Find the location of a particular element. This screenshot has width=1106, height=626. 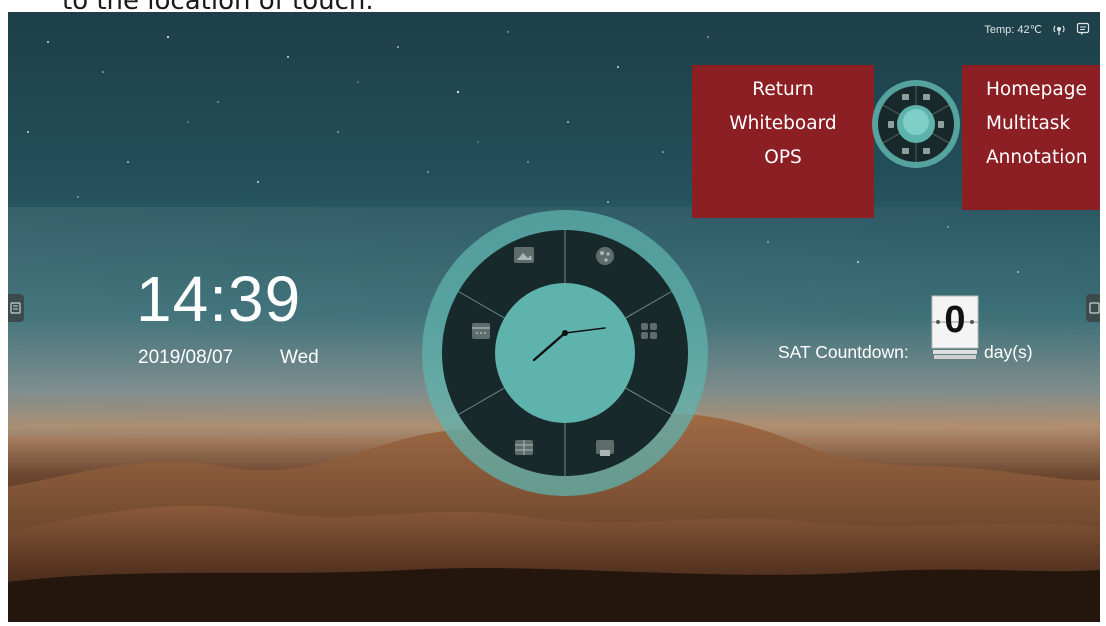

callout-multitask: Multitask is located at coordinates (1028, 123).